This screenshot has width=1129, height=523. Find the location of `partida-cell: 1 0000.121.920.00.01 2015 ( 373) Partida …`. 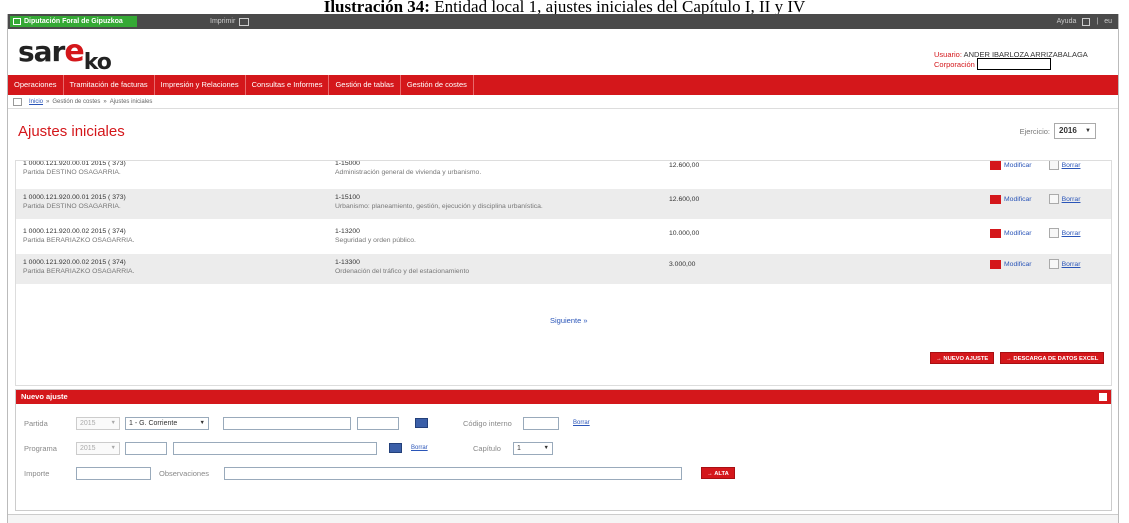

partida-cell: 1 0000.121.920.00.01 2015 ( 373) Partida … is located at coordinates (74, 168).